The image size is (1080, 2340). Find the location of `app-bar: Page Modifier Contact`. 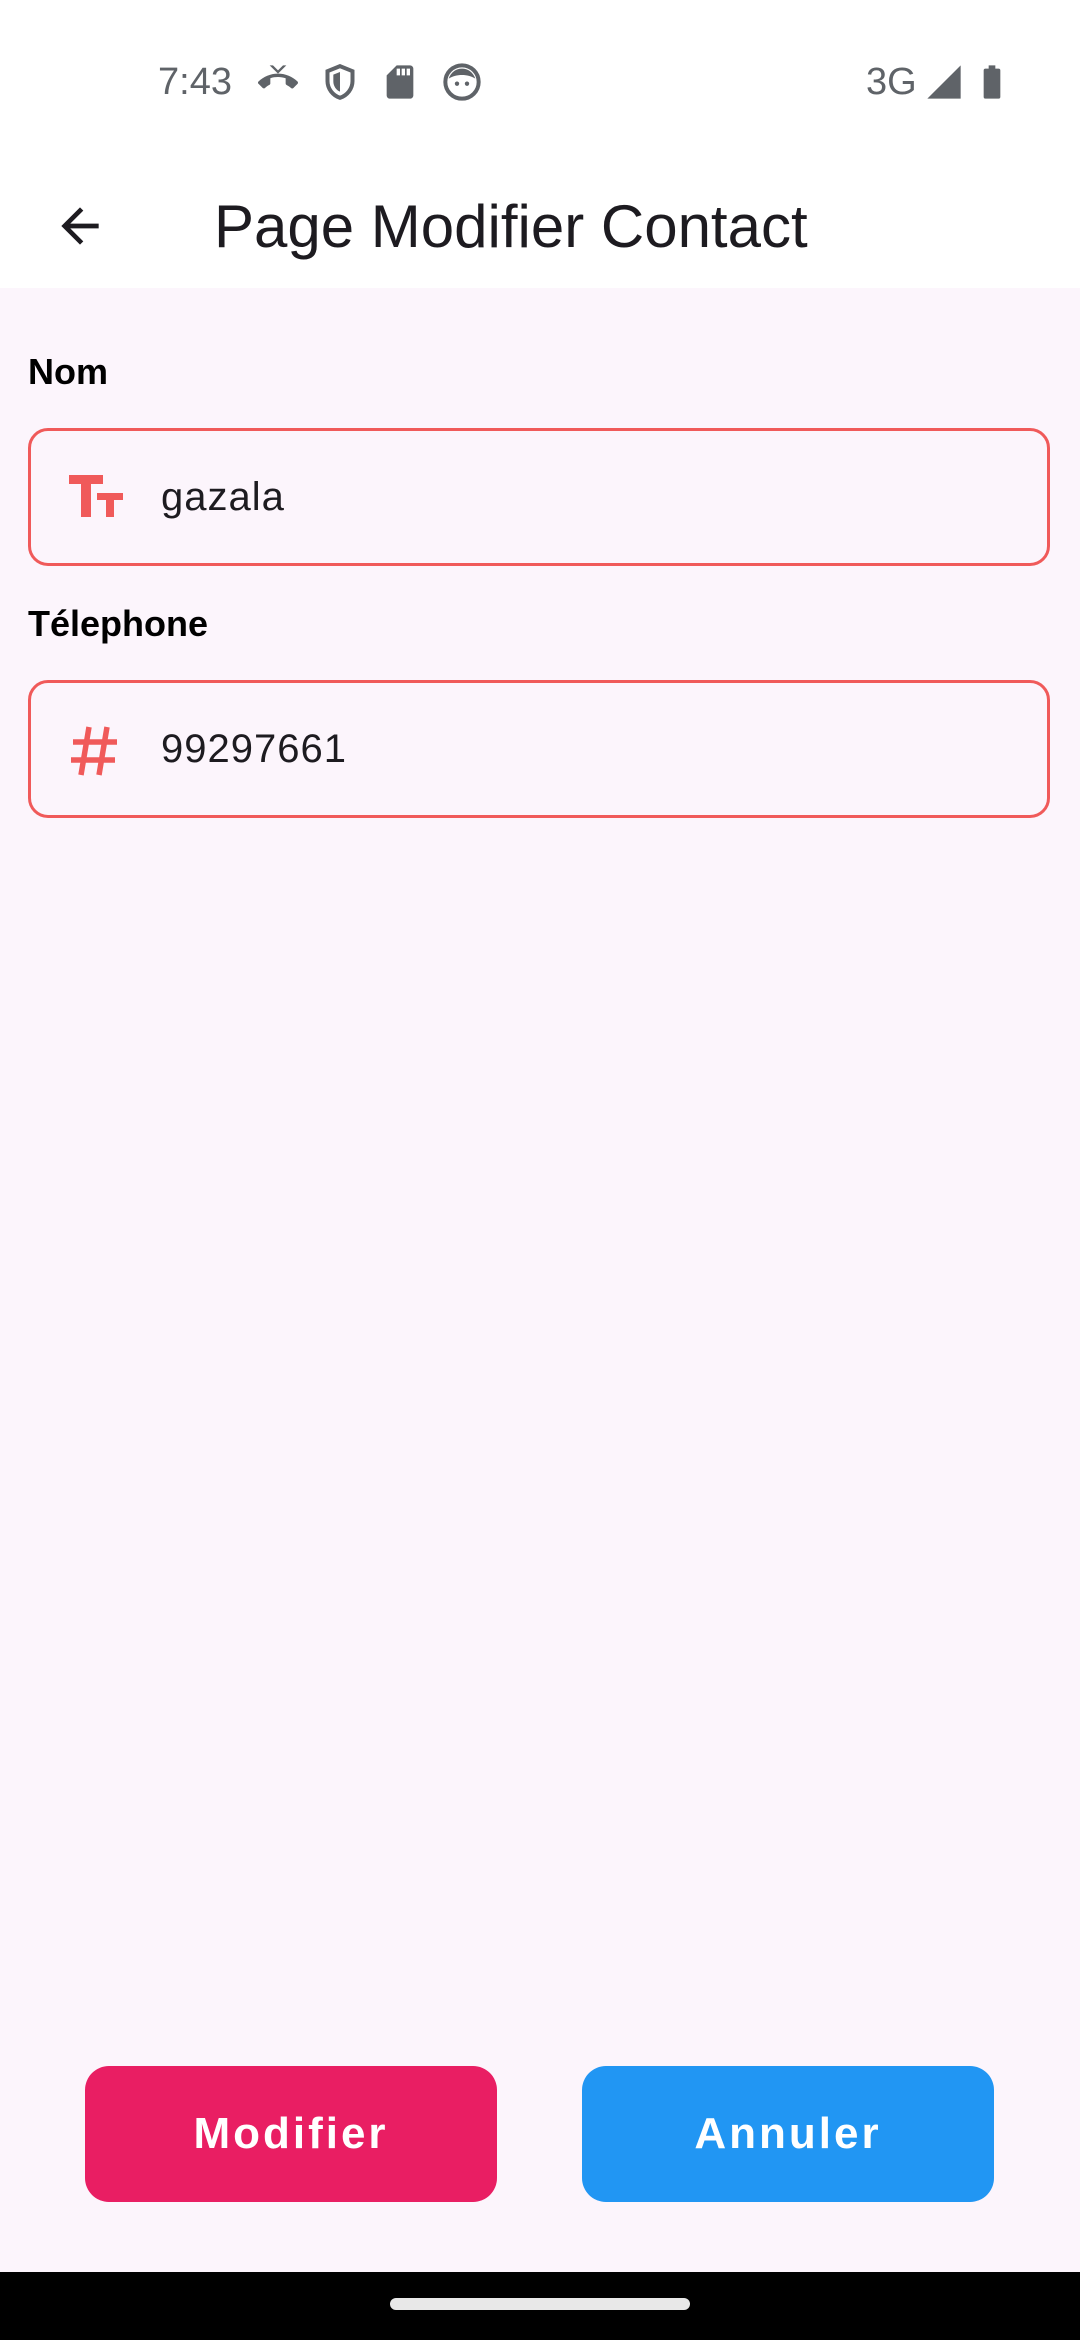

app-bar: Page Modifier Contact is located at coordinates (540, 227).